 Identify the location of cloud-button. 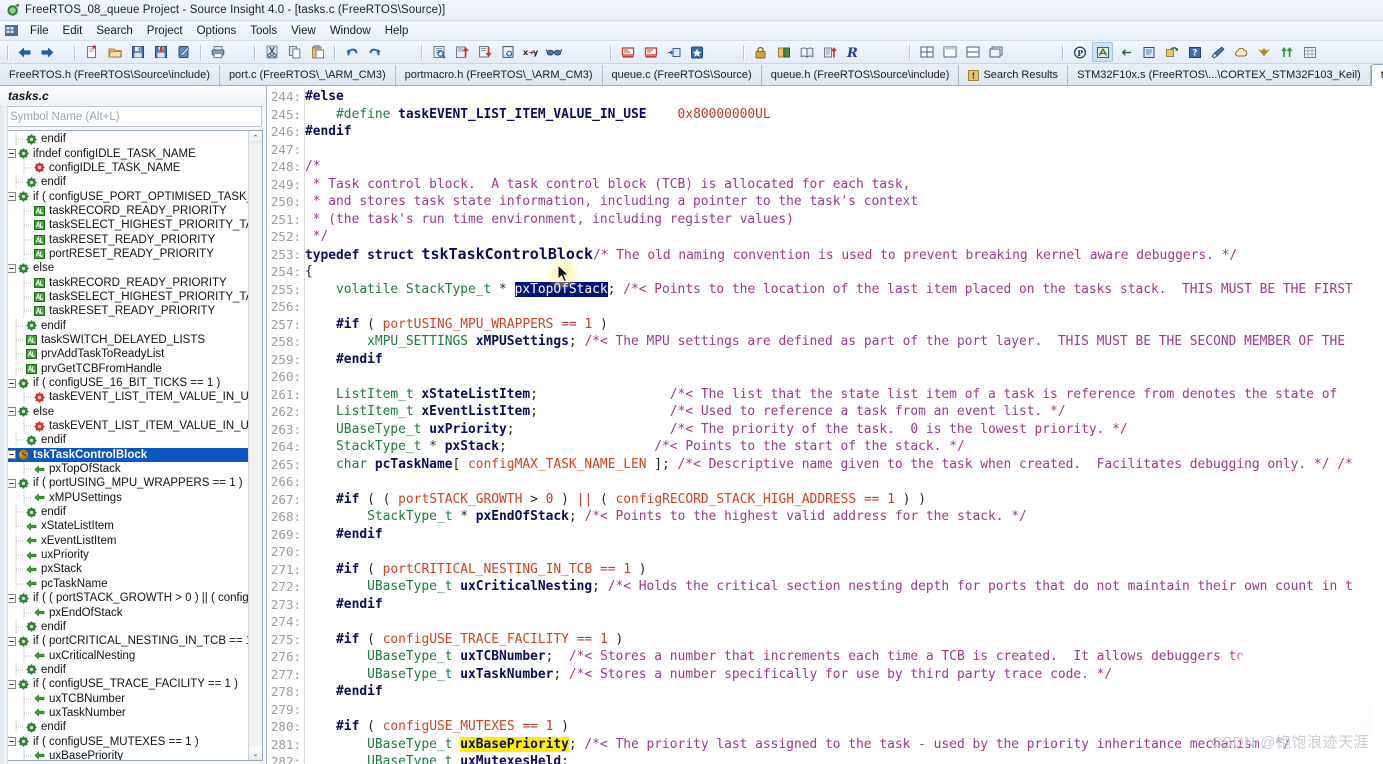
(1240, 52).